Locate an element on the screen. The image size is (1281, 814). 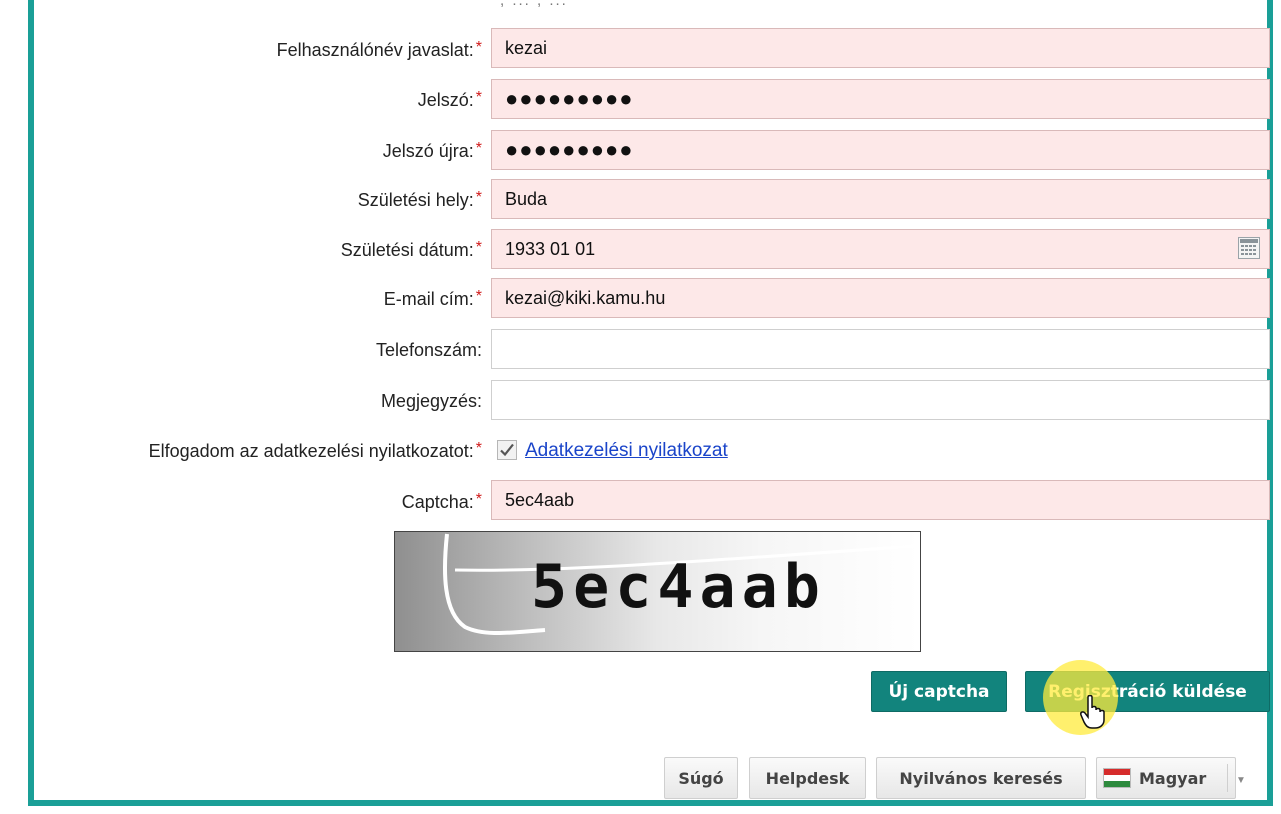
birth-place-label: Születési hely: * is located at coordinates (420, 200).